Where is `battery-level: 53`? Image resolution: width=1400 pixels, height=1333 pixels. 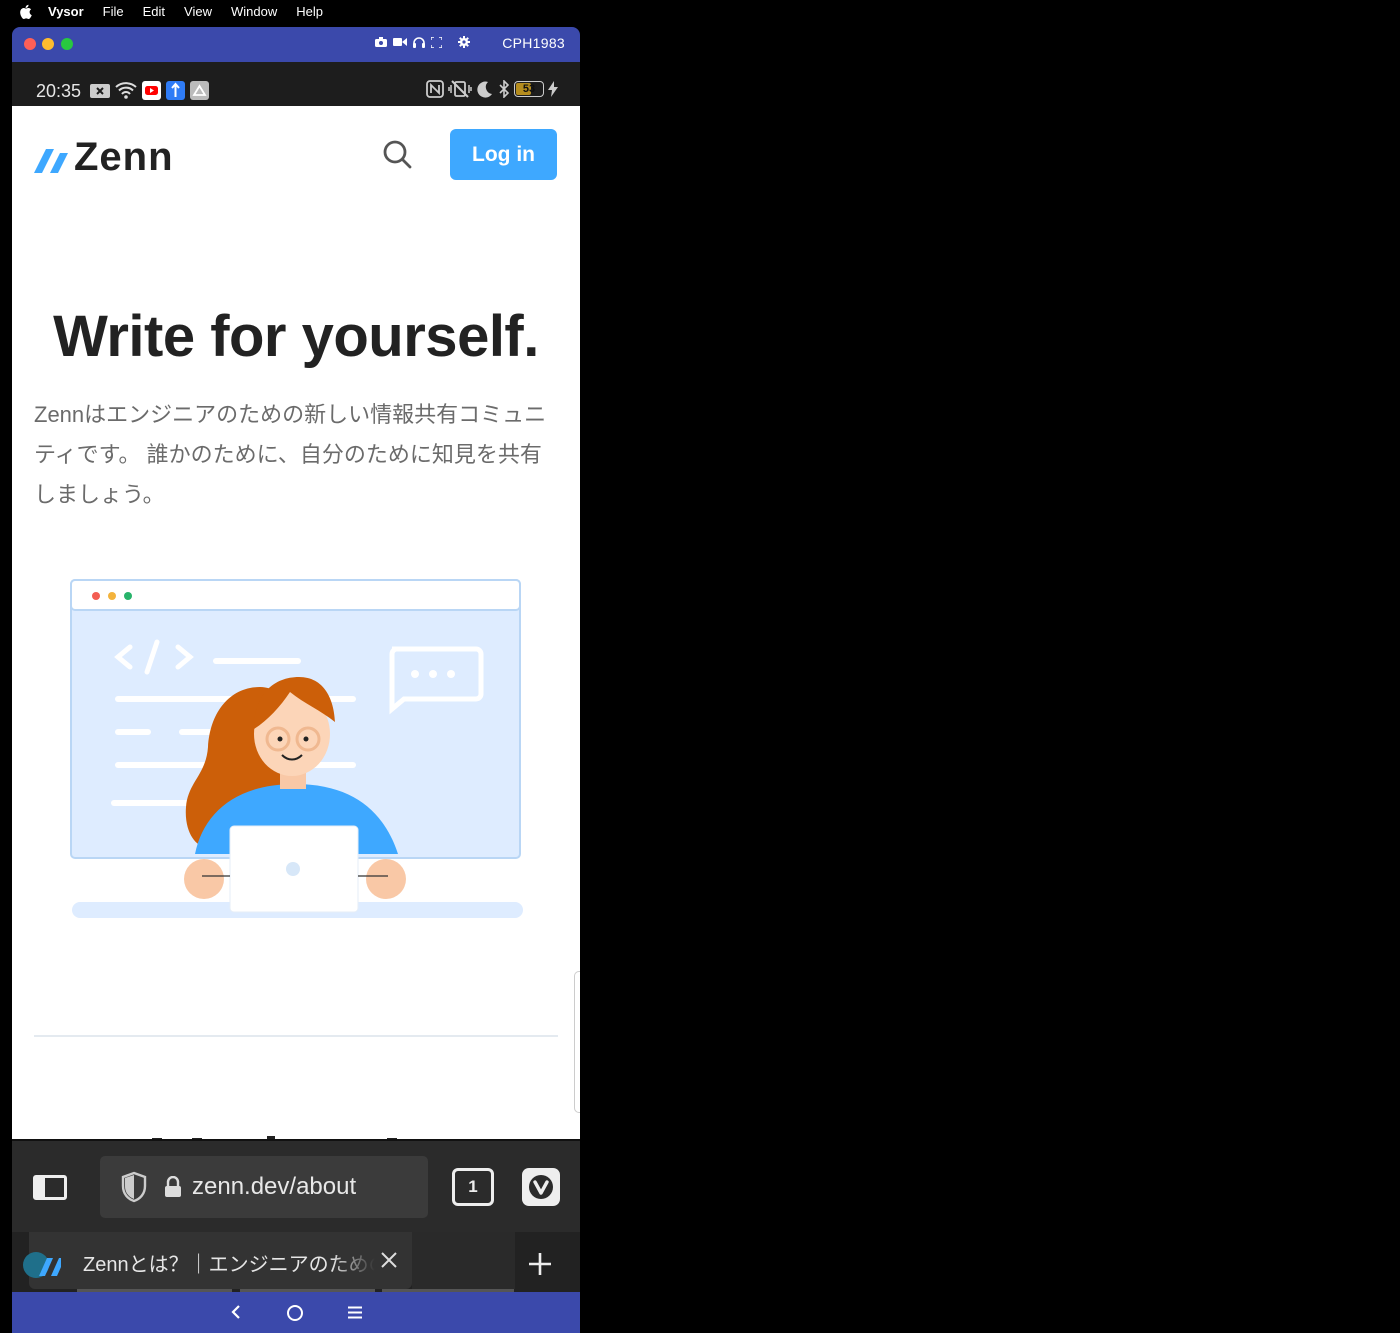 battery-level: 53 is located at coordinates (529, 89).